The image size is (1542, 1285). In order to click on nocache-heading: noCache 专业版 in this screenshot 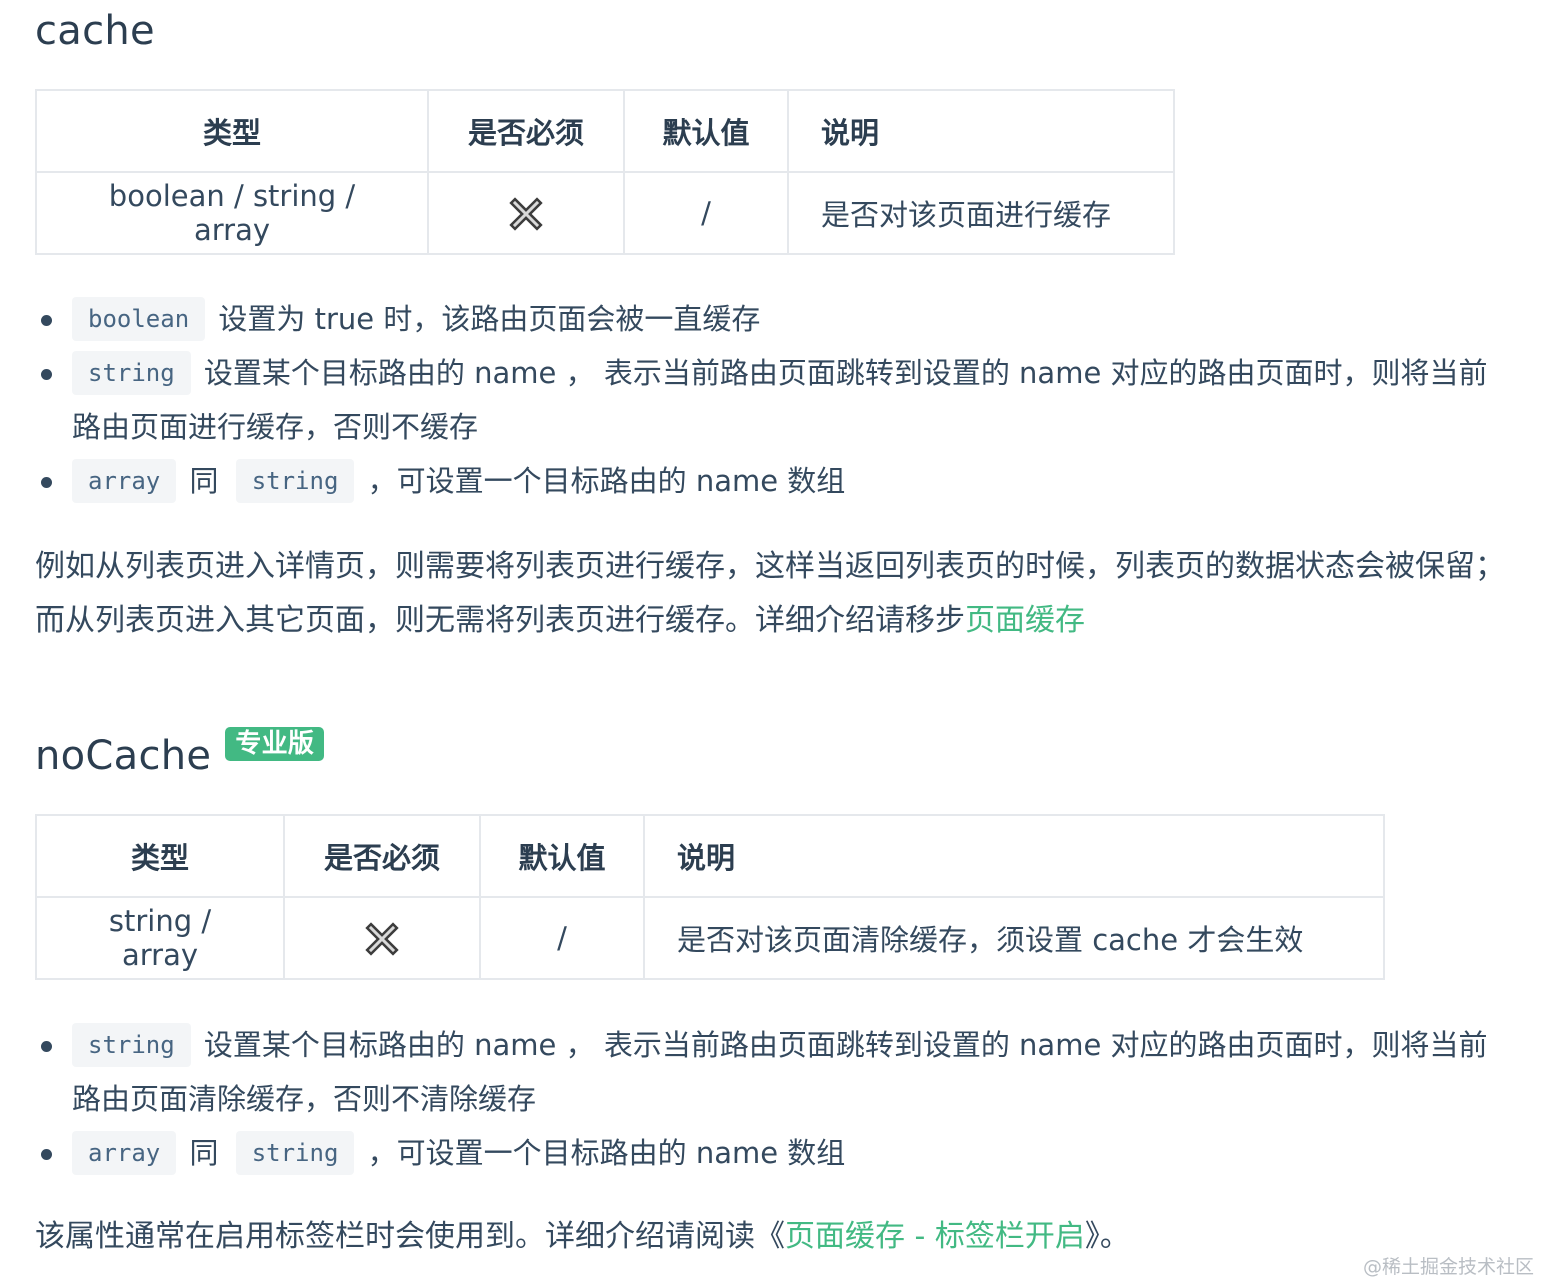, I will do `click(180, 753)`.